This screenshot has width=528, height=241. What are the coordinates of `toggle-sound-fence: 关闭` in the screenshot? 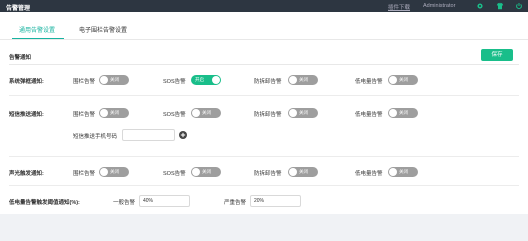 It's located at (114, 172).